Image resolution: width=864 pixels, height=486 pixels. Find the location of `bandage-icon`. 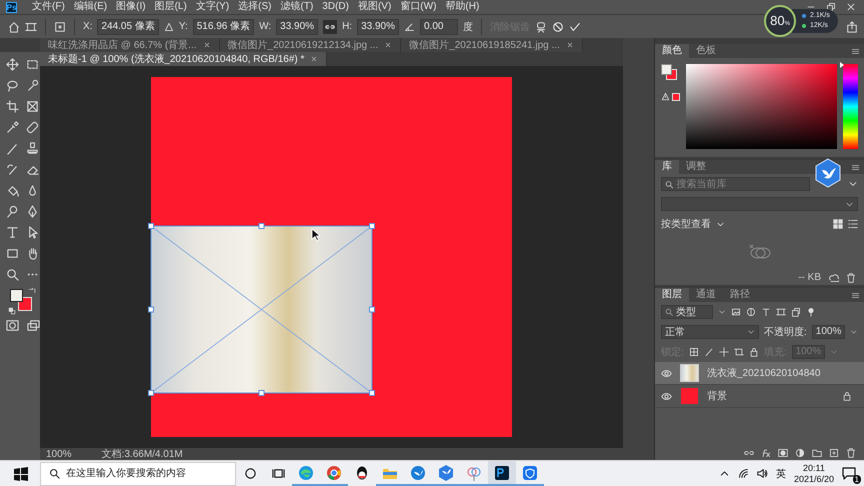

bandage-icon is located at coordinates (32, 127).